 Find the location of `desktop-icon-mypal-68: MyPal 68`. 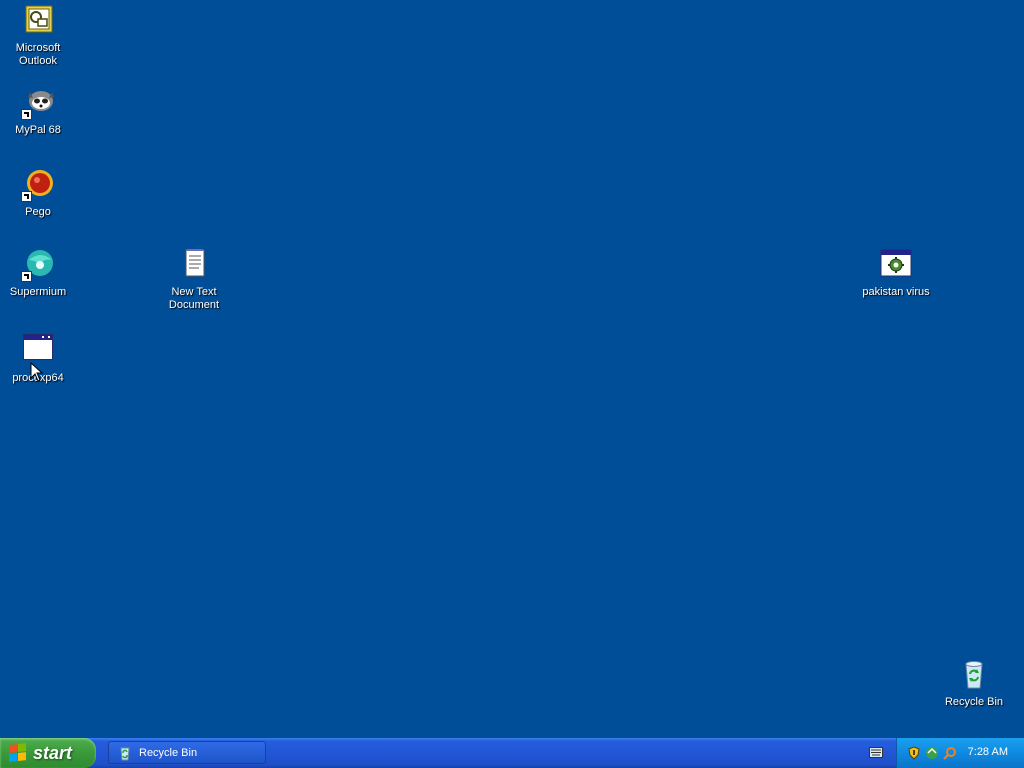

desktop-icon-mypal-68: MyPal 68 is located at coordinates (38, 111).